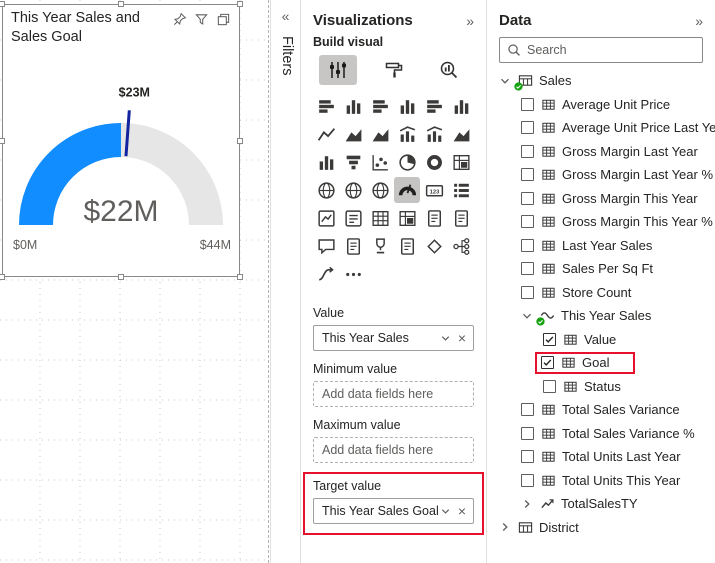 This screenshot has height=563, width=715. I want to click on ribbon-chart-icon, so click(461, 134).